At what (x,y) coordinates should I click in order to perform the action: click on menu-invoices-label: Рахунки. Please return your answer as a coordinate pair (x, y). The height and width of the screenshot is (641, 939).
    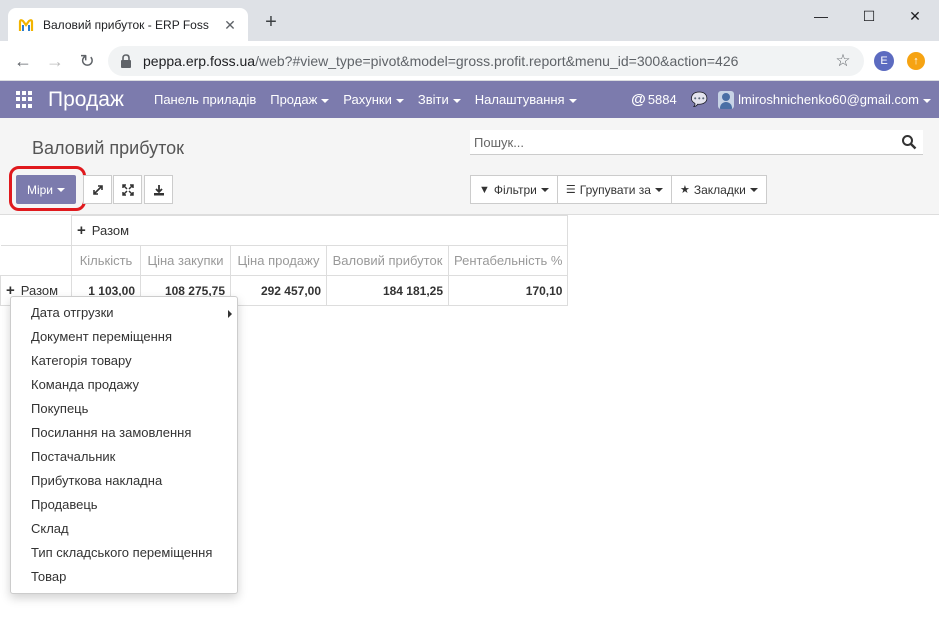
    Looking at the image, I should click on (367, 99).